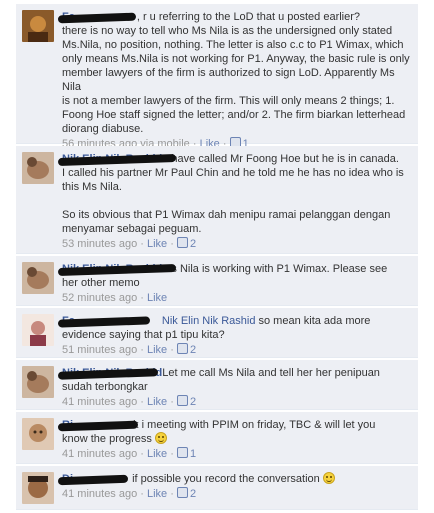 The height and width of the screenshot is (513, 434). Describe the element at coordinates (101, 283) in the screenshot. I see `comment-text-line: her other memo` at that location.